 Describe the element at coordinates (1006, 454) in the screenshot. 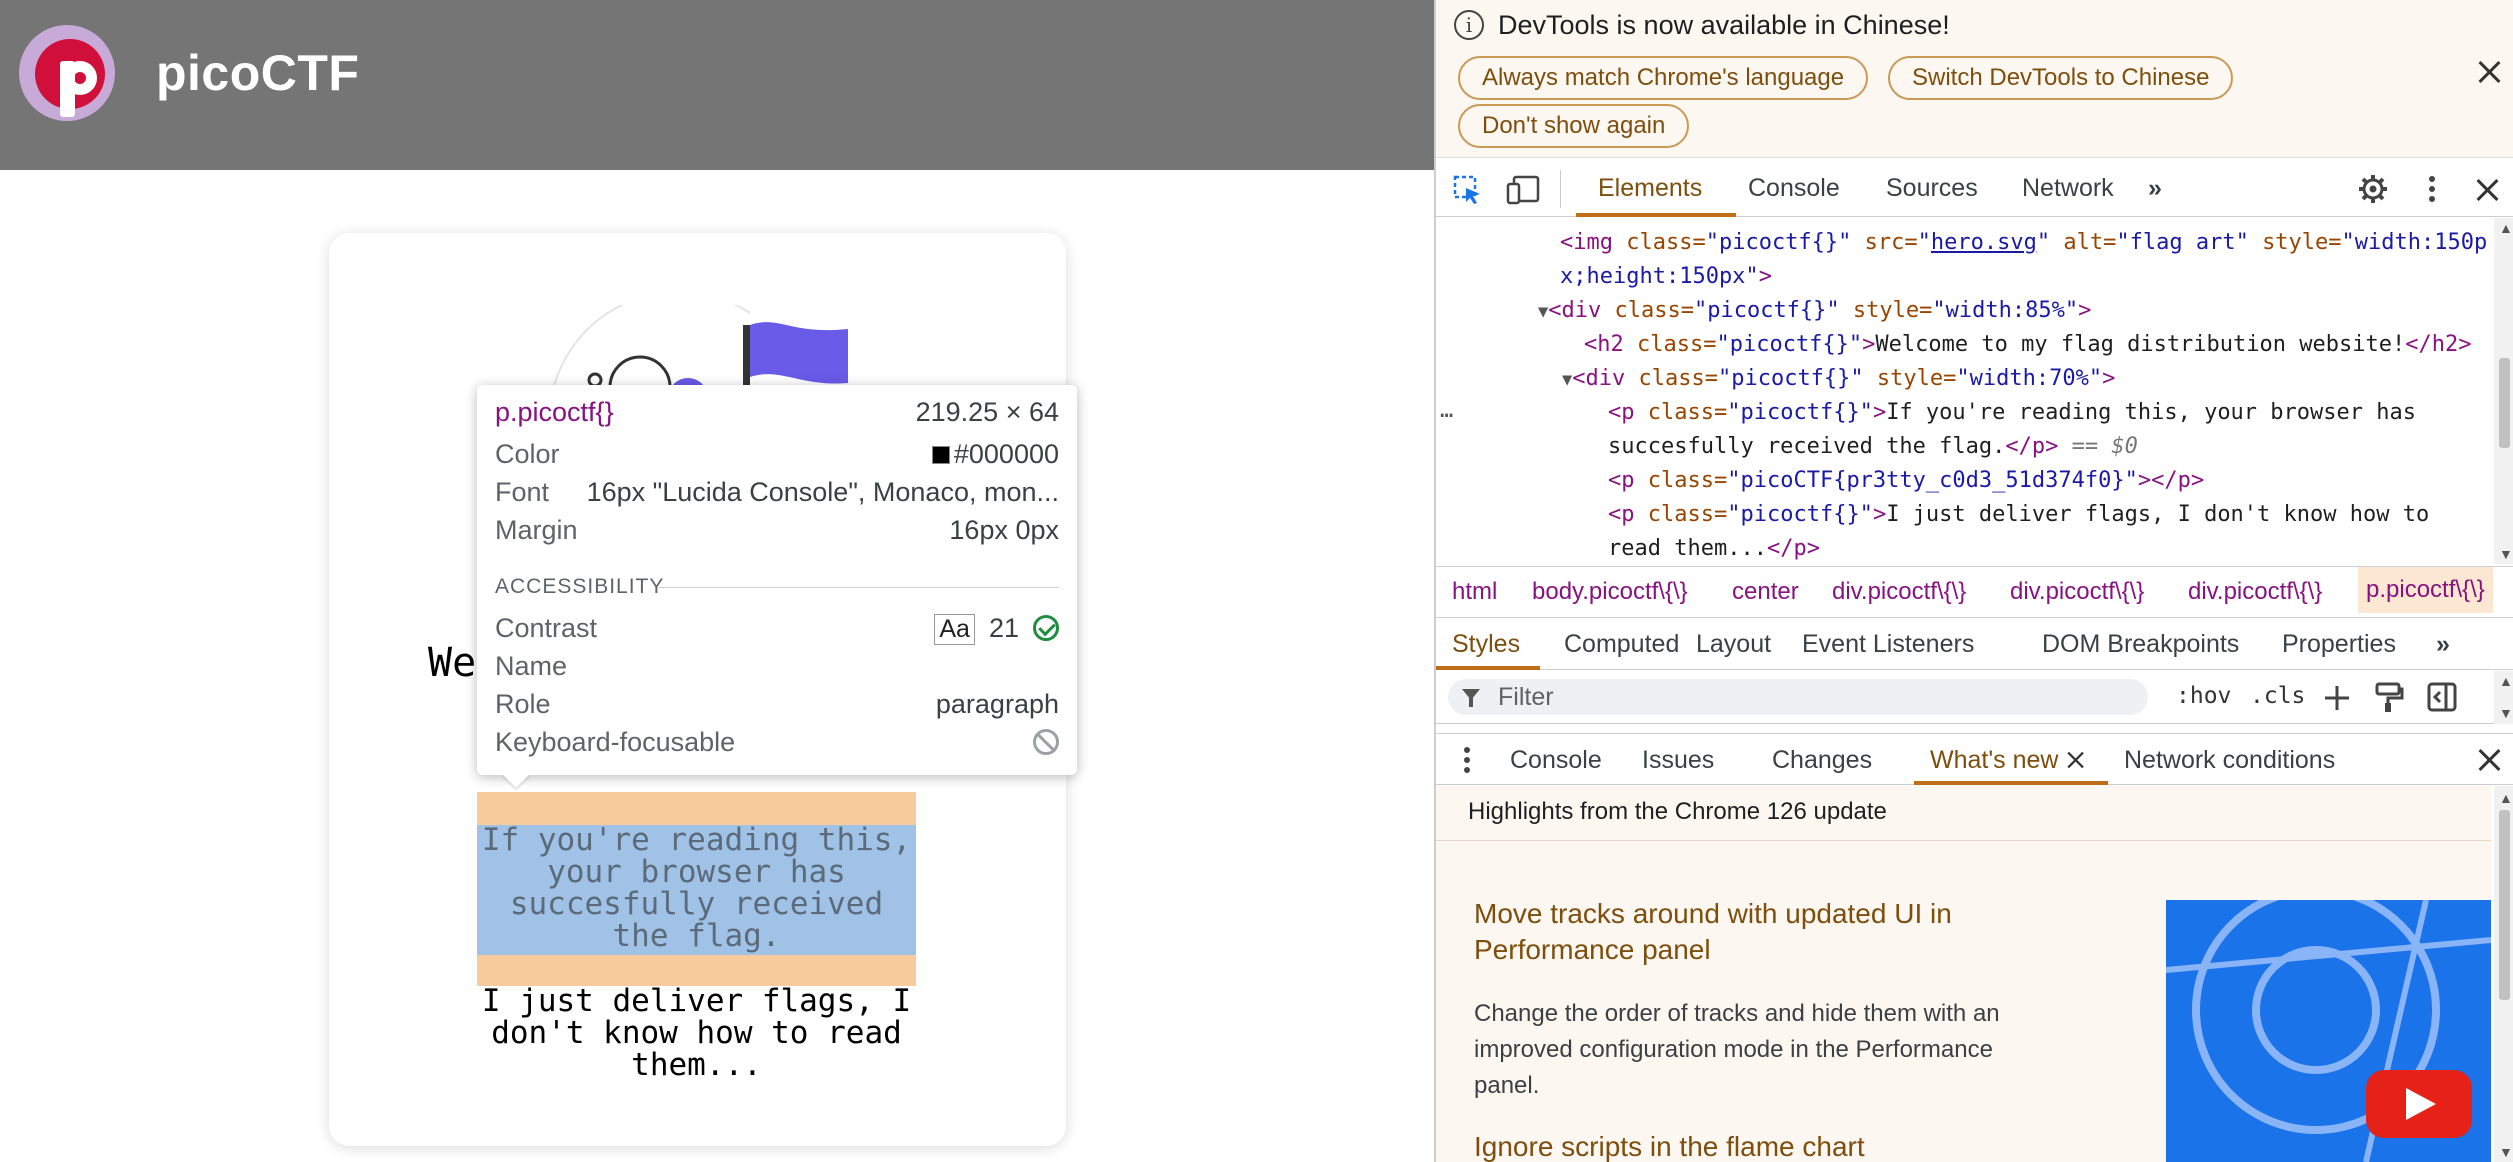

I see `tooltip-color-value: #000000` at that location.